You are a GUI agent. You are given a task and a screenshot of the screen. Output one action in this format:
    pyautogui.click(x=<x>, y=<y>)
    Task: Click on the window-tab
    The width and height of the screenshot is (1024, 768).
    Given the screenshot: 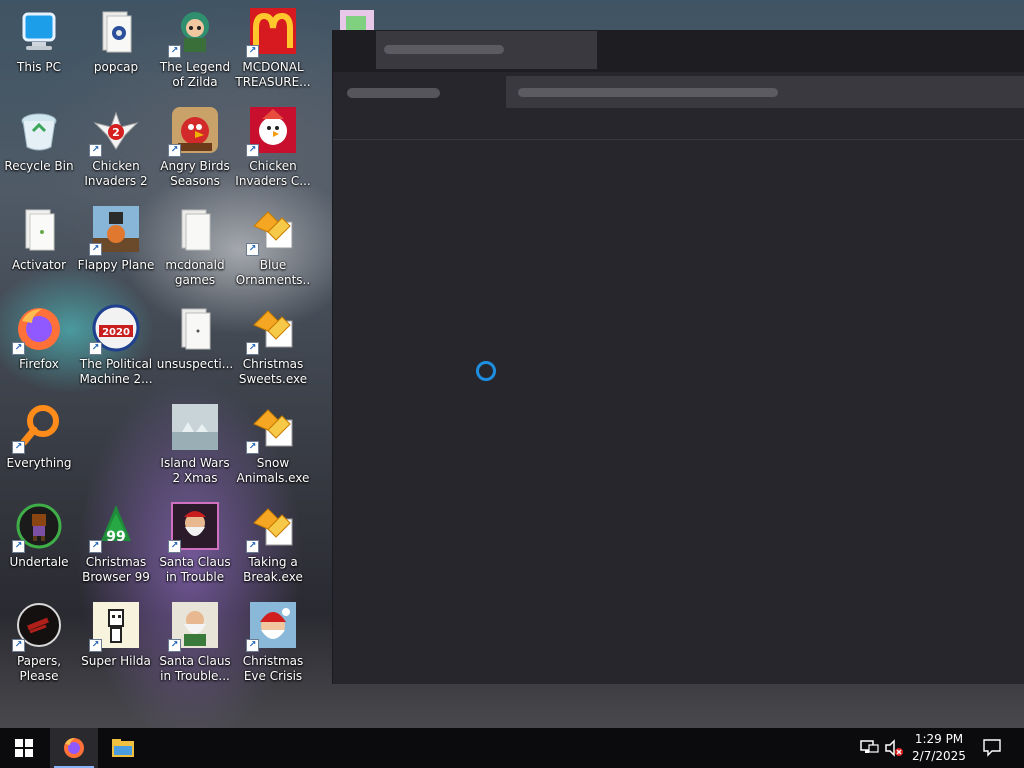 What is the action you would take?
    pyautogui.click(x=486, y=50)
    